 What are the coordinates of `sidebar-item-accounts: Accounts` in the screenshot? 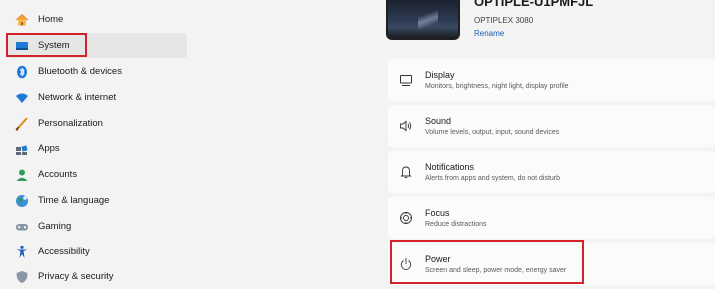 It's located at (97, 174).